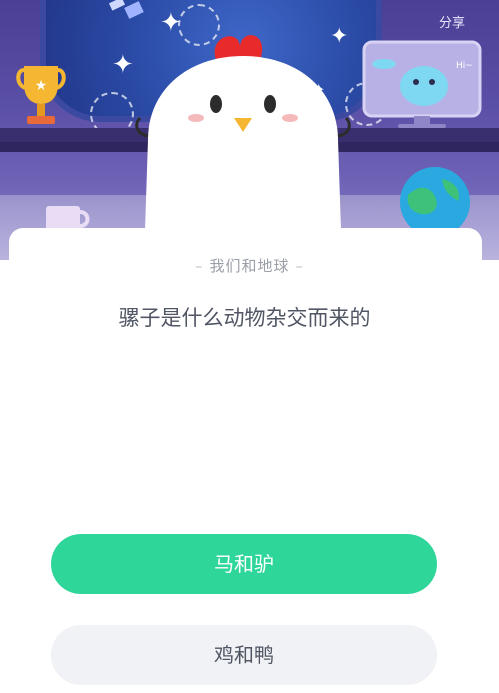  Describe the element at coordinates (41, 95) in the screenshot. I see `trophy-icon: ★` at that location.